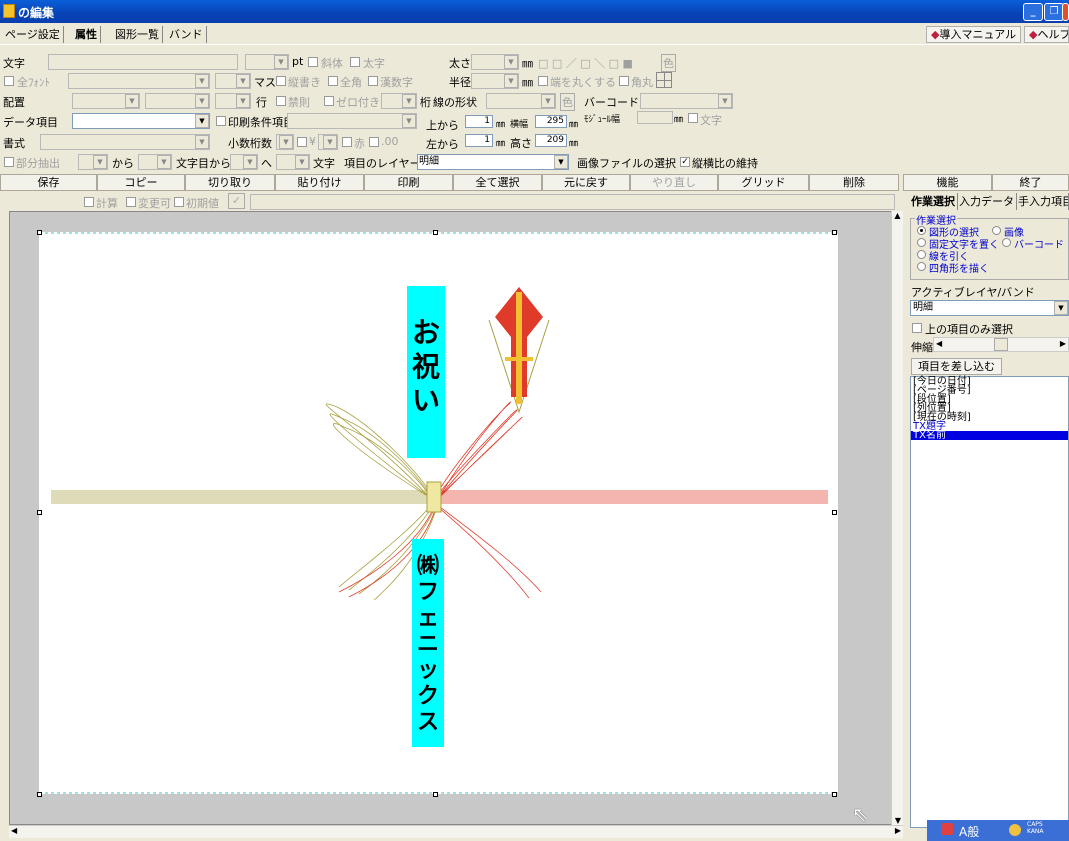  Describe the element at coordinates (221, 121) in the screenshot. I see `print-cond-checkbox` at that location.